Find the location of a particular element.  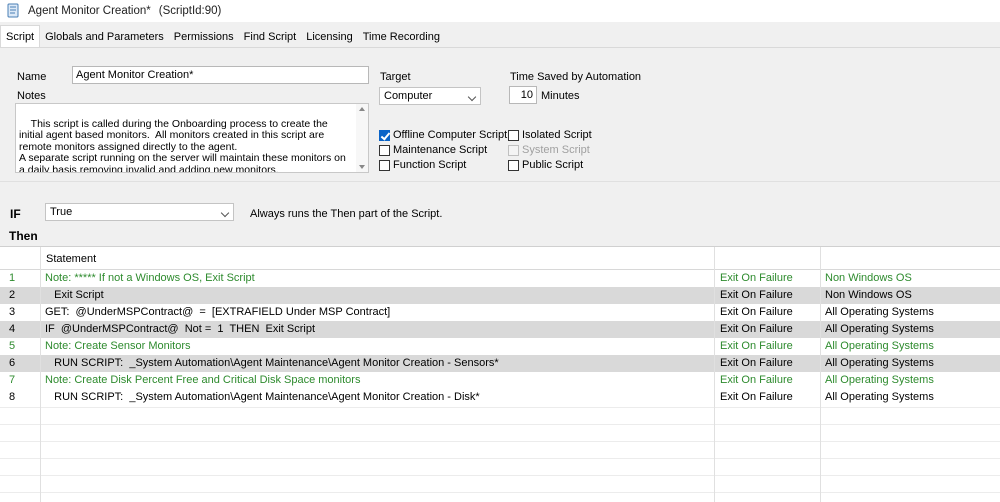

notes-label: Notes is located at coordinates (31, 96).